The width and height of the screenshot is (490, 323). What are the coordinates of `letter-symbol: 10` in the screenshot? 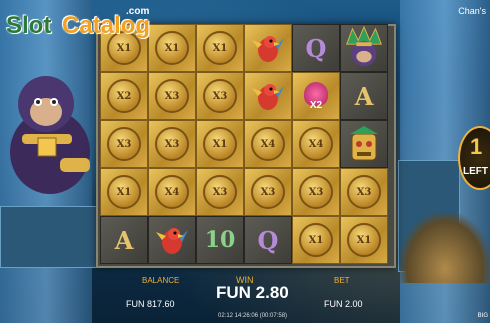 It's located at (220, 240).